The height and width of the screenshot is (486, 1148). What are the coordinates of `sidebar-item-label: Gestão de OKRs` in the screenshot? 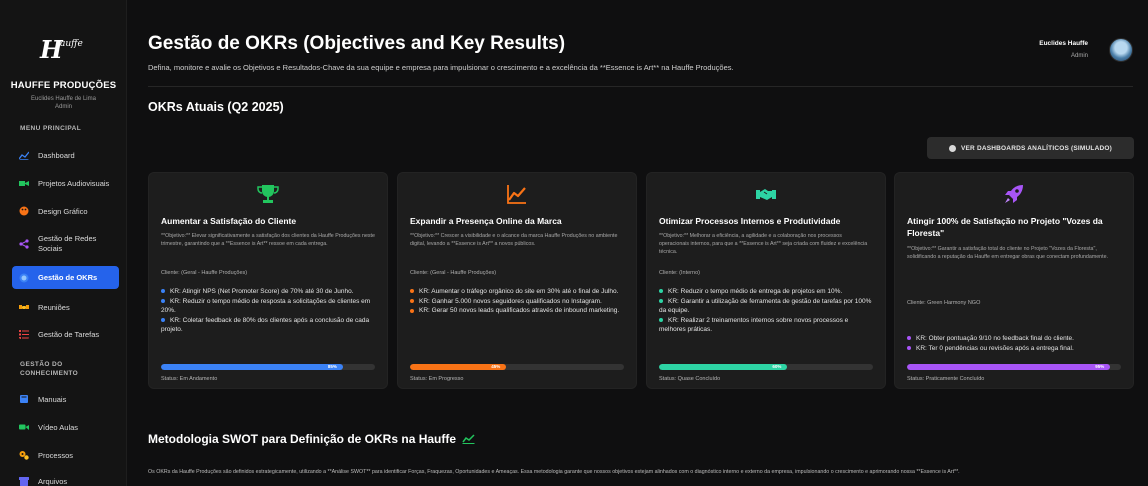 It's located at (68, 277).